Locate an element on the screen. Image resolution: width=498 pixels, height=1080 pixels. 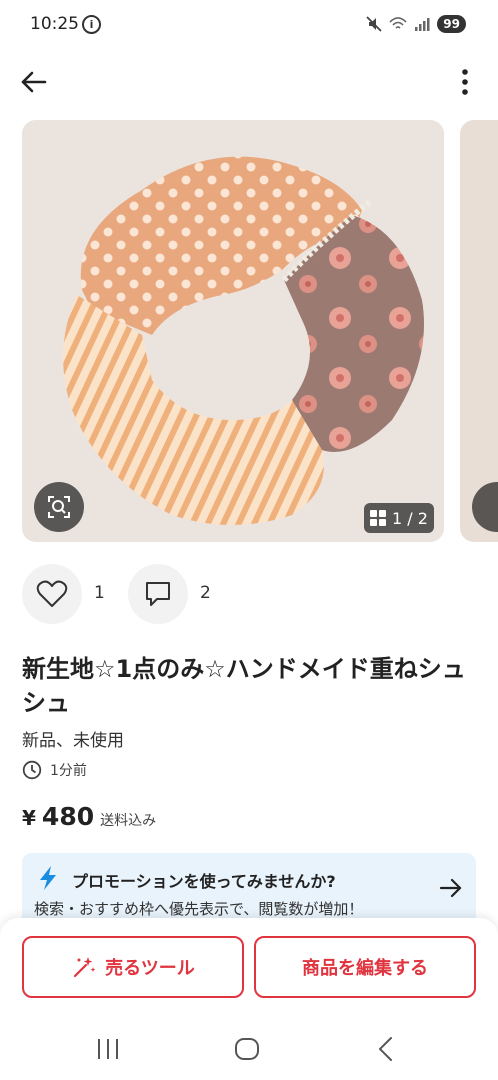
status-icons: 99 is located at coordinates (415, 24).